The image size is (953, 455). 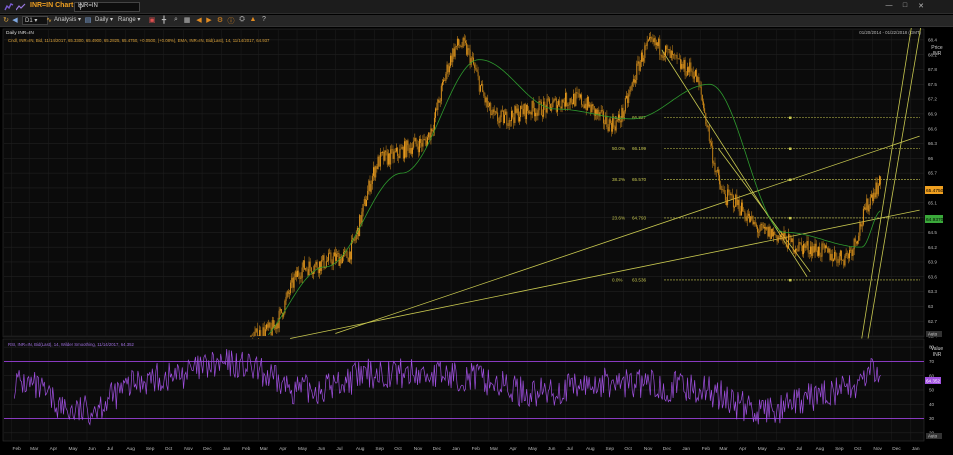 What do you see at coordinates (935, 191) in the screenshot?
I see `last-price-label: 65.4750` at bounding box center [935, 191].